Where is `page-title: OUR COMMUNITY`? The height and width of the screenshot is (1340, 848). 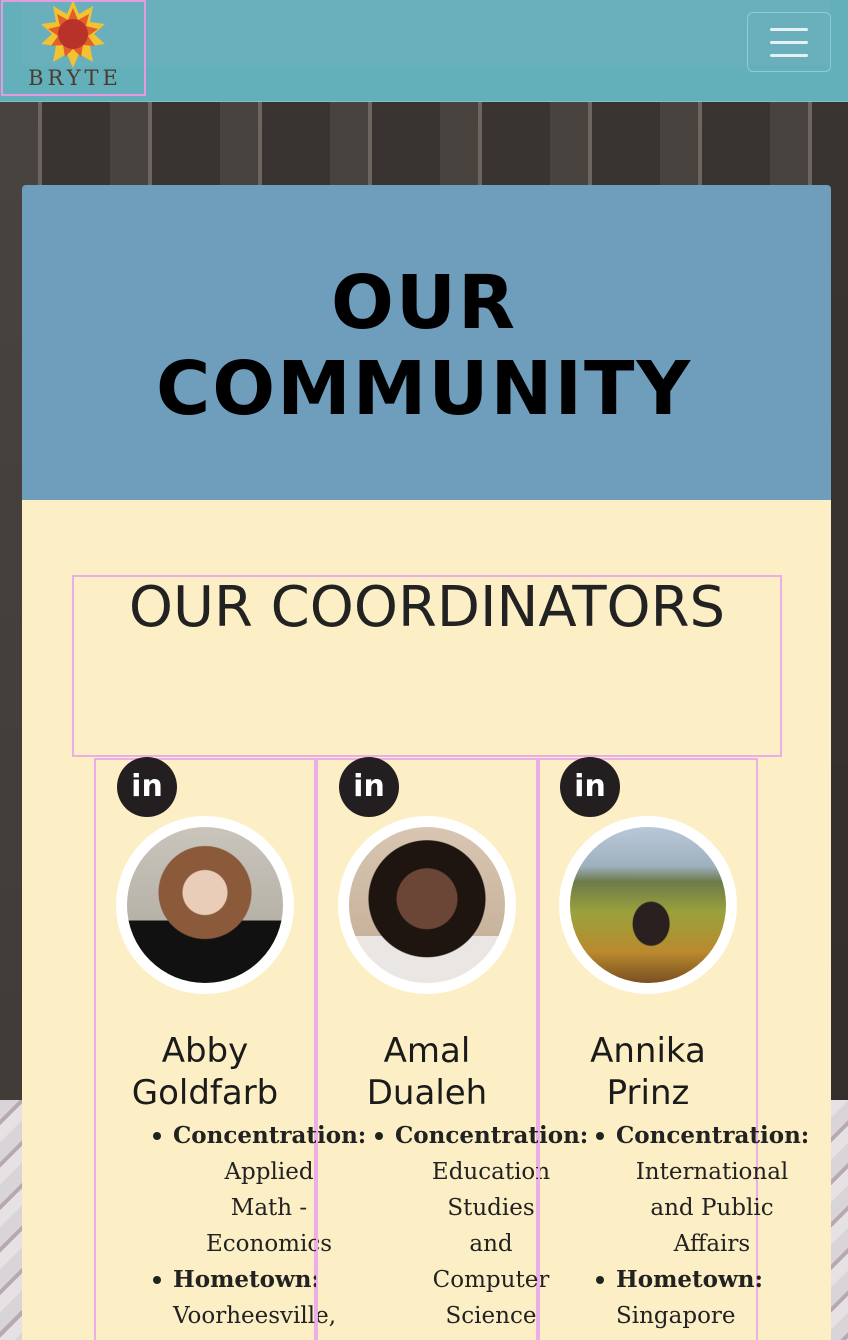
page-title: OUR COMMUNITY is located at coordinates (424, 346).